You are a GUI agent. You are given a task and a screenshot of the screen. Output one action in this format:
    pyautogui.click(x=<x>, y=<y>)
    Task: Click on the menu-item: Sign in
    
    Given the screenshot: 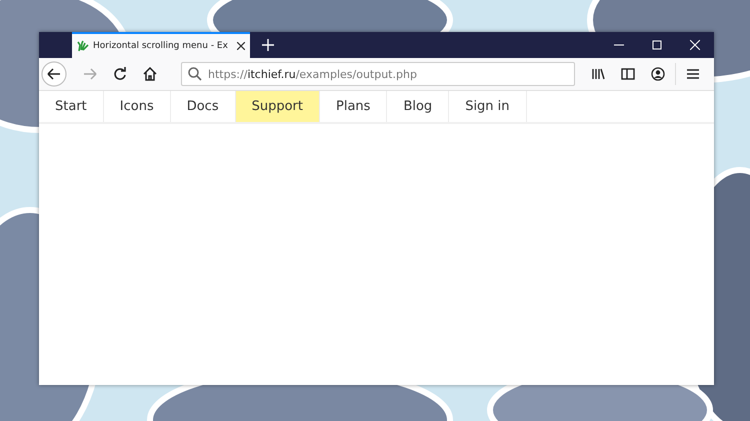 What is the action you would take?
    pyautogui.click(x=488, y=106)
    